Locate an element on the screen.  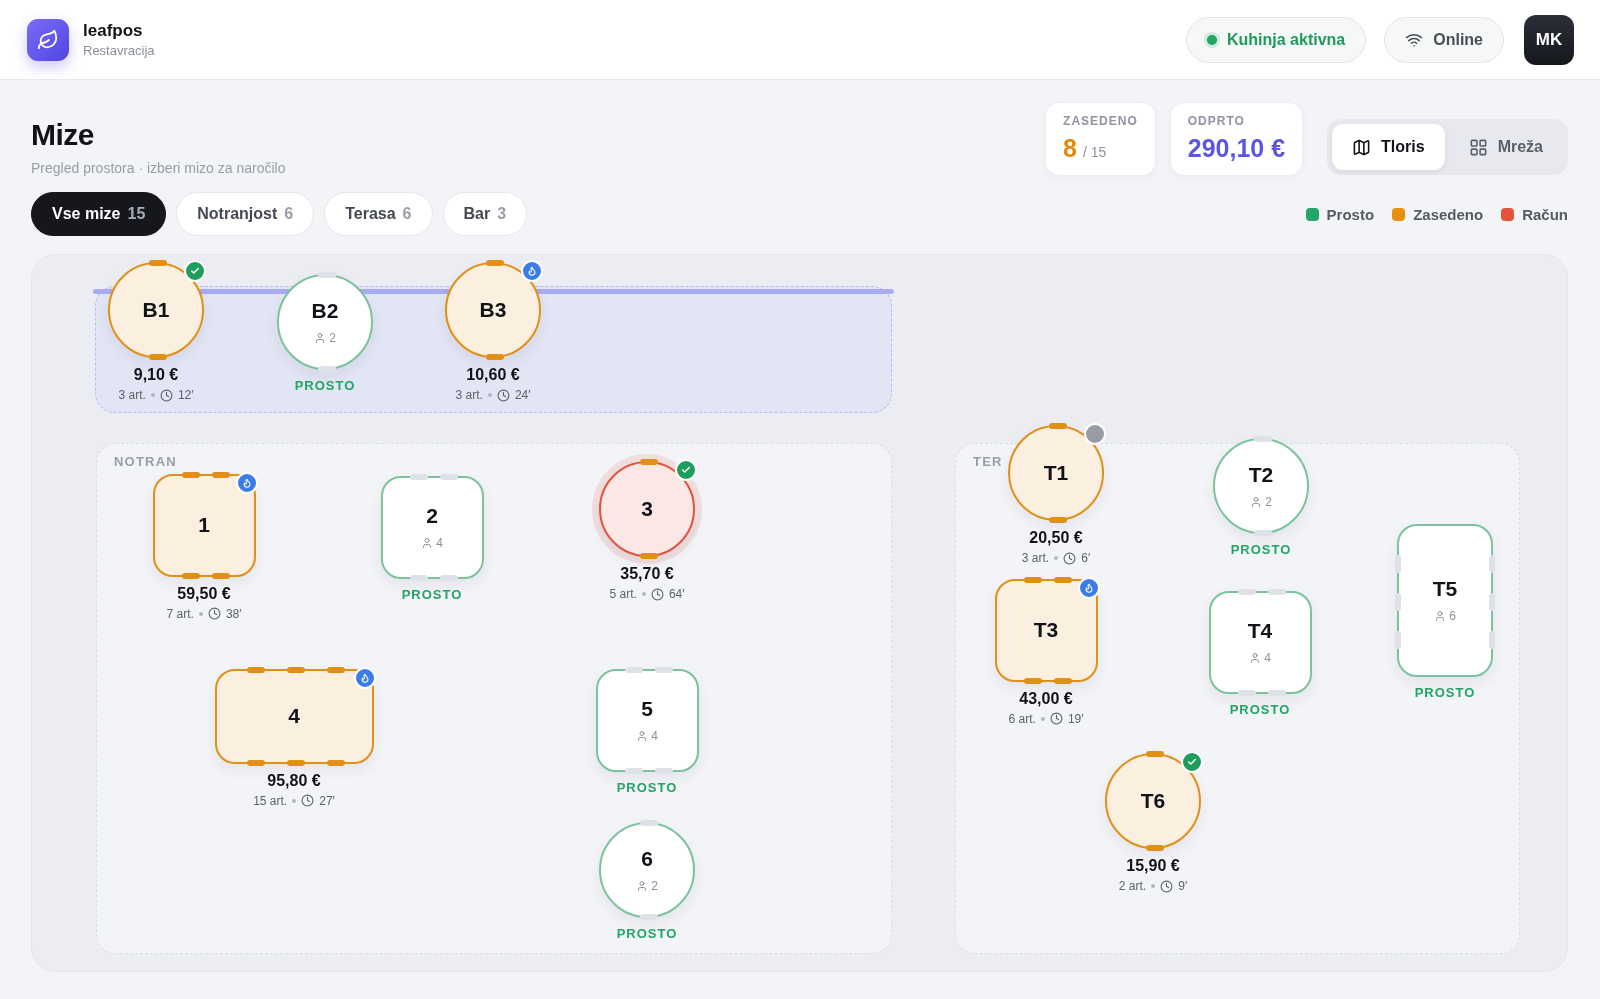
table: T3 is located at coordinates (1046, 630).